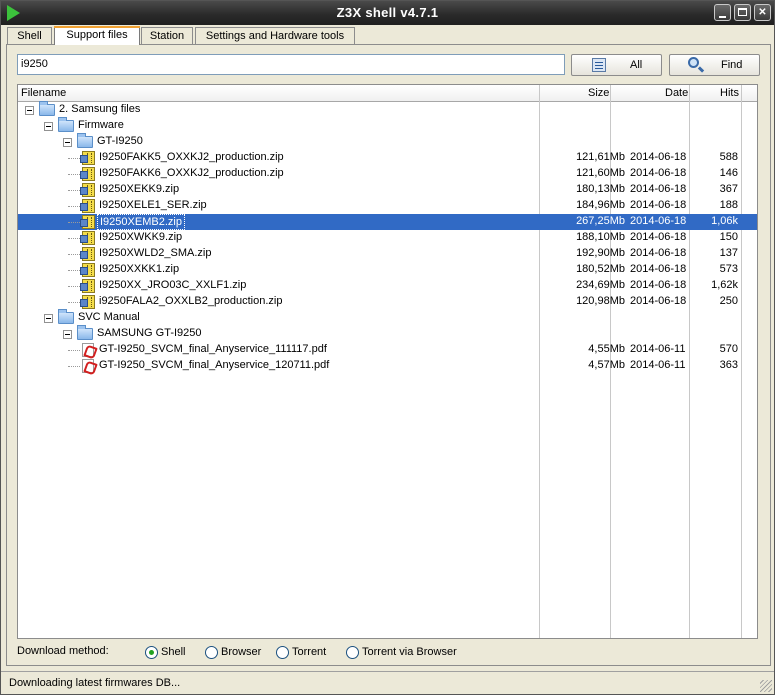  What do you see at coordinates (724, 285) in the screenshot?
I see `file-hits: 1,62k` at bounding box center [724, 285].